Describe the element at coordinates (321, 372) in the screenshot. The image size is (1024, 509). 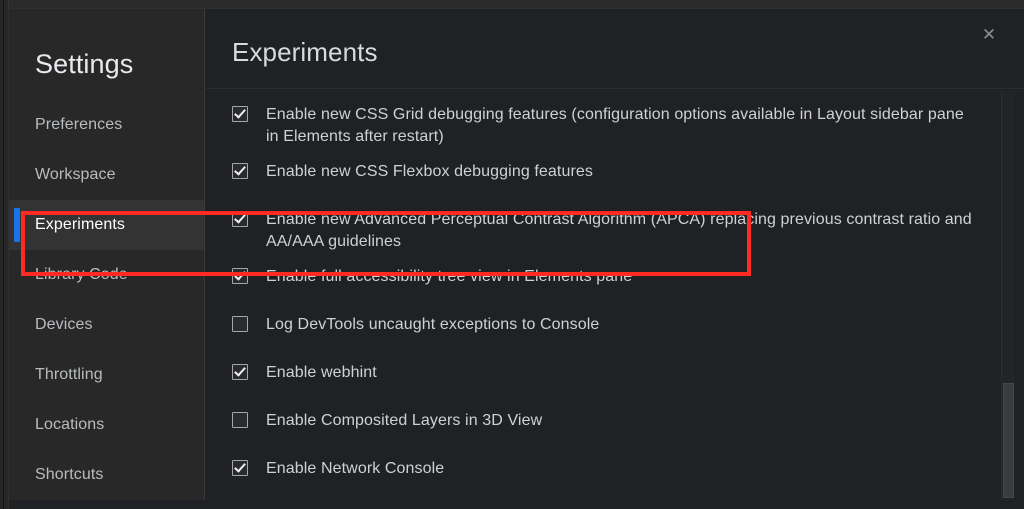
I see `experiment-label: Enable webhint` at that location.